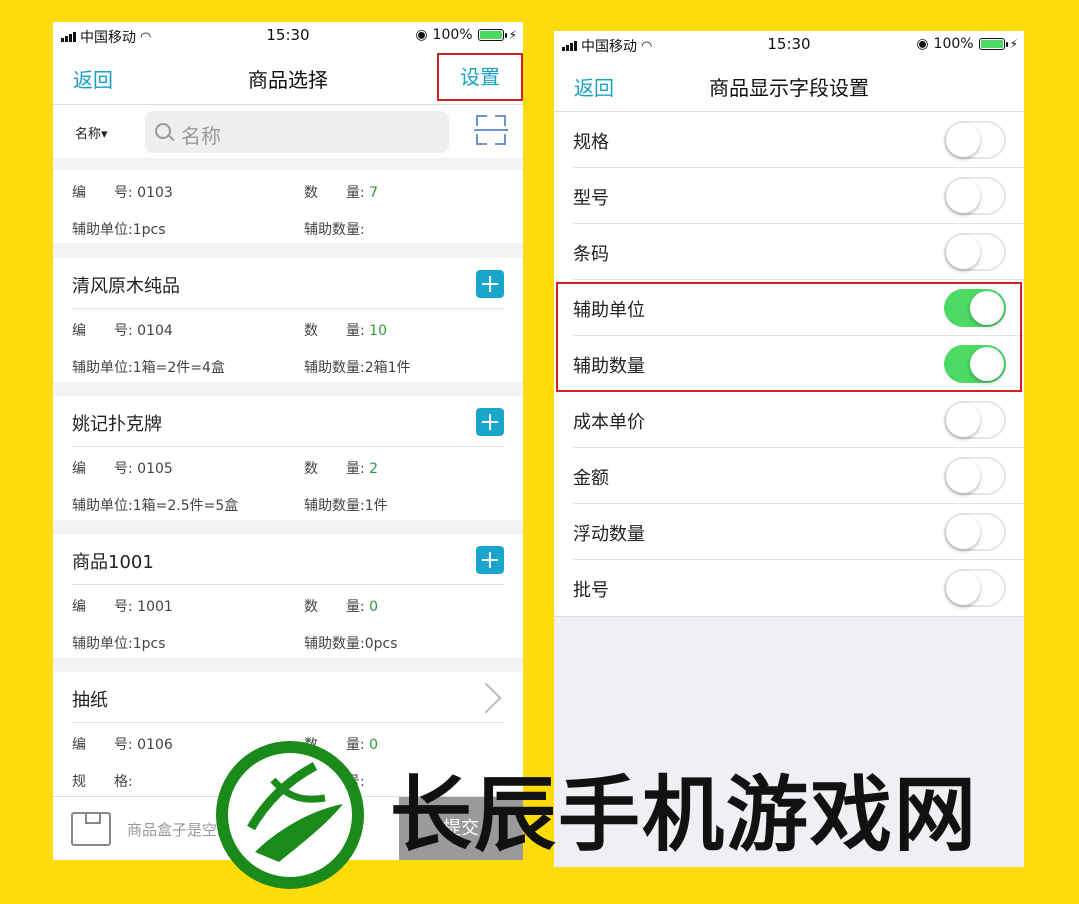 This screenshot has height=904, width=1079. I want to click on search-placeholder: 名称, so click(201, 136).